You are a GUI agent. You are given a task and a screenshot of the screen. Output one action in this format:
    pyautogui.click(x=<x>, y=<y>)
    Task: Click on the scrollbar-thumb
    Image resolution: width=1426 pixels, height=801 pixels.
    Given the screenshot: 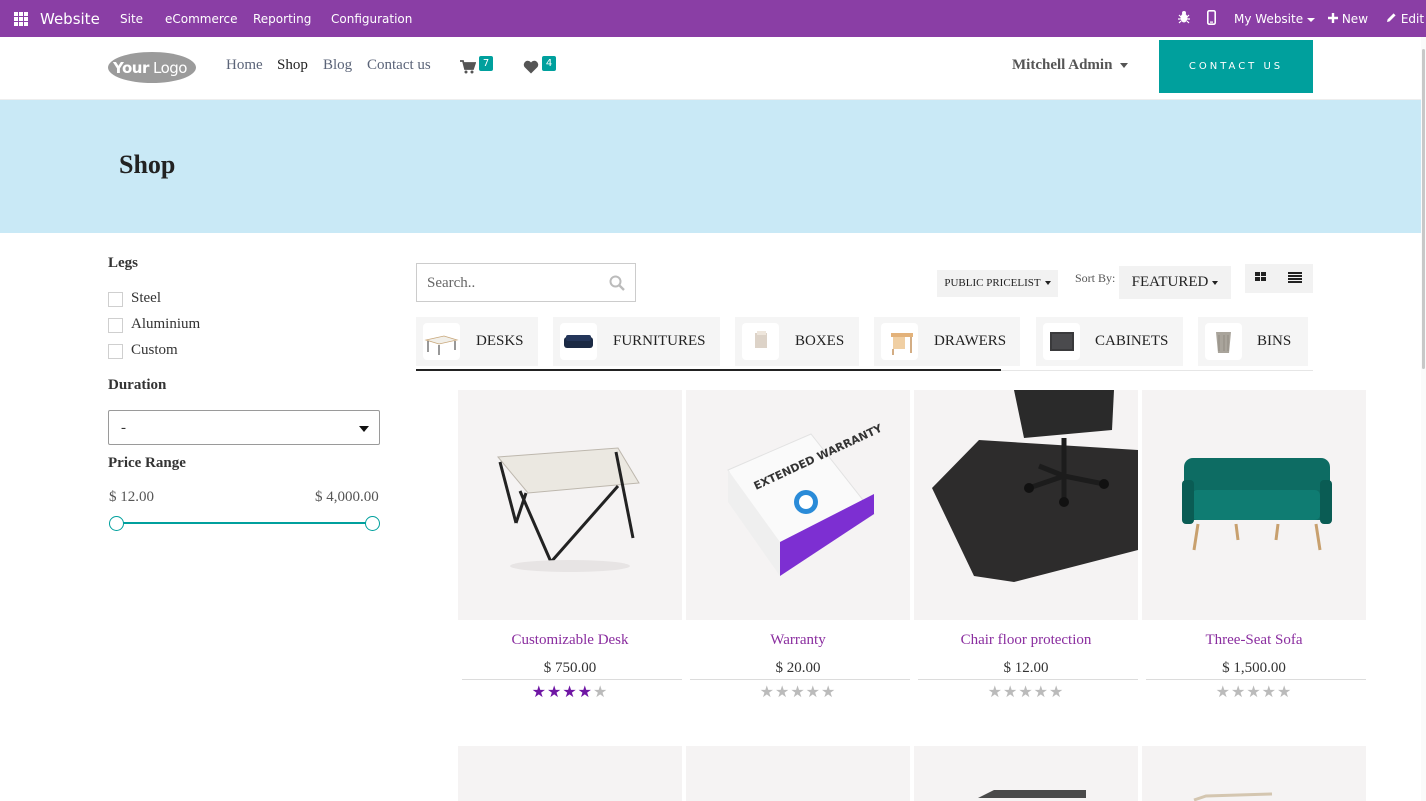 What is the action you would take?
    pyautogui.click(x=1423, y=209)
    